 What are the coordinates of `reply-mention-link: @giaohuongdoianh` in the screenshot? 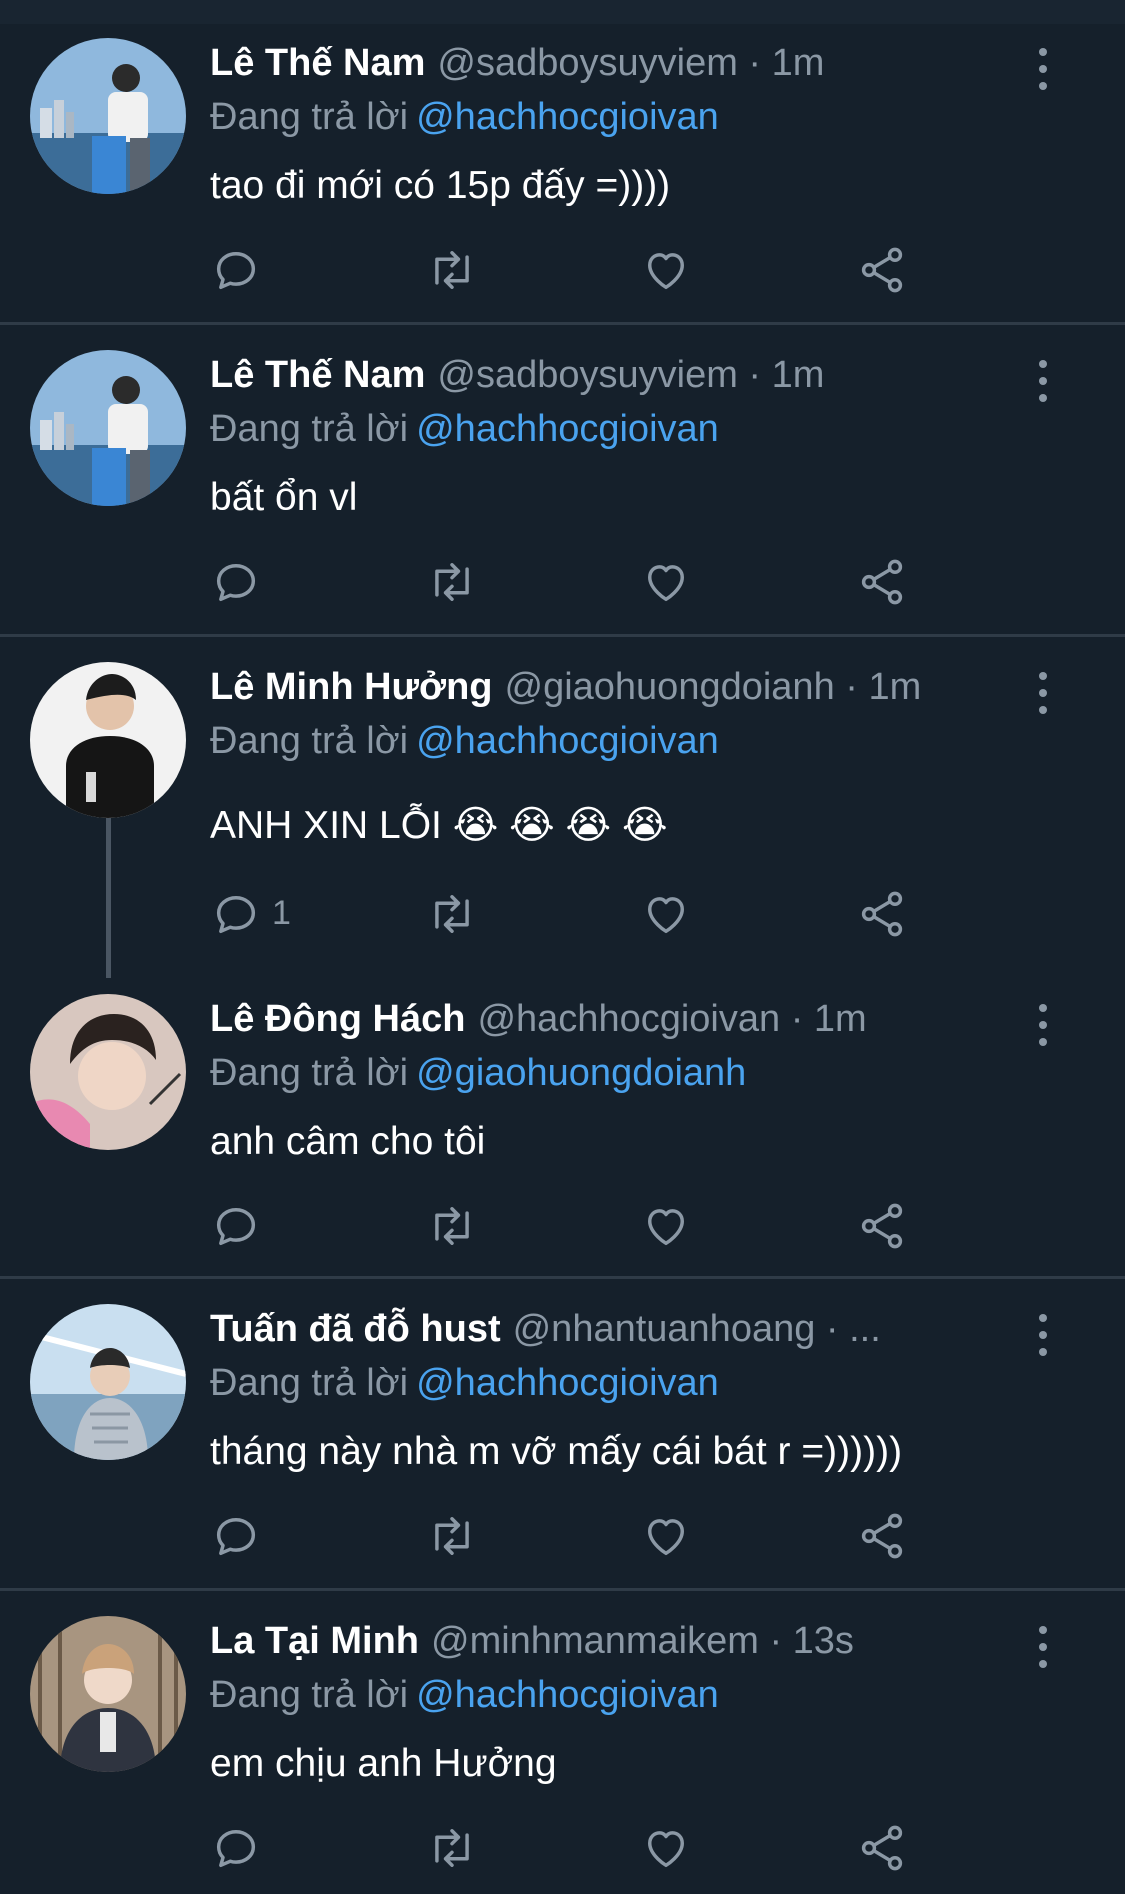 It's located at (581, 1073).